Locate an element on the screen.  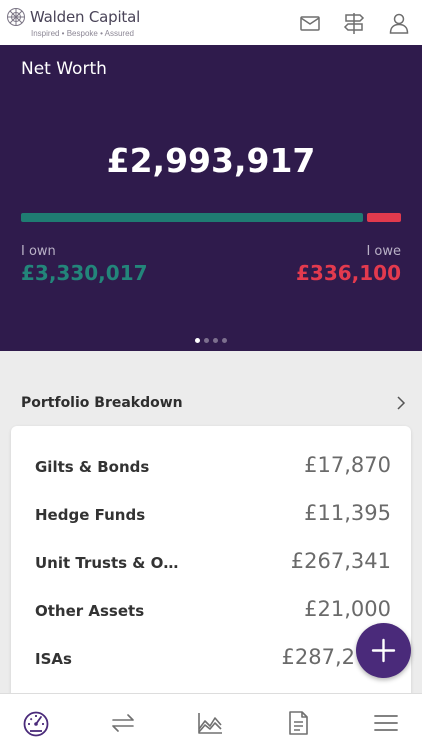
area-chart-icon is located at coordinates (210, 723).